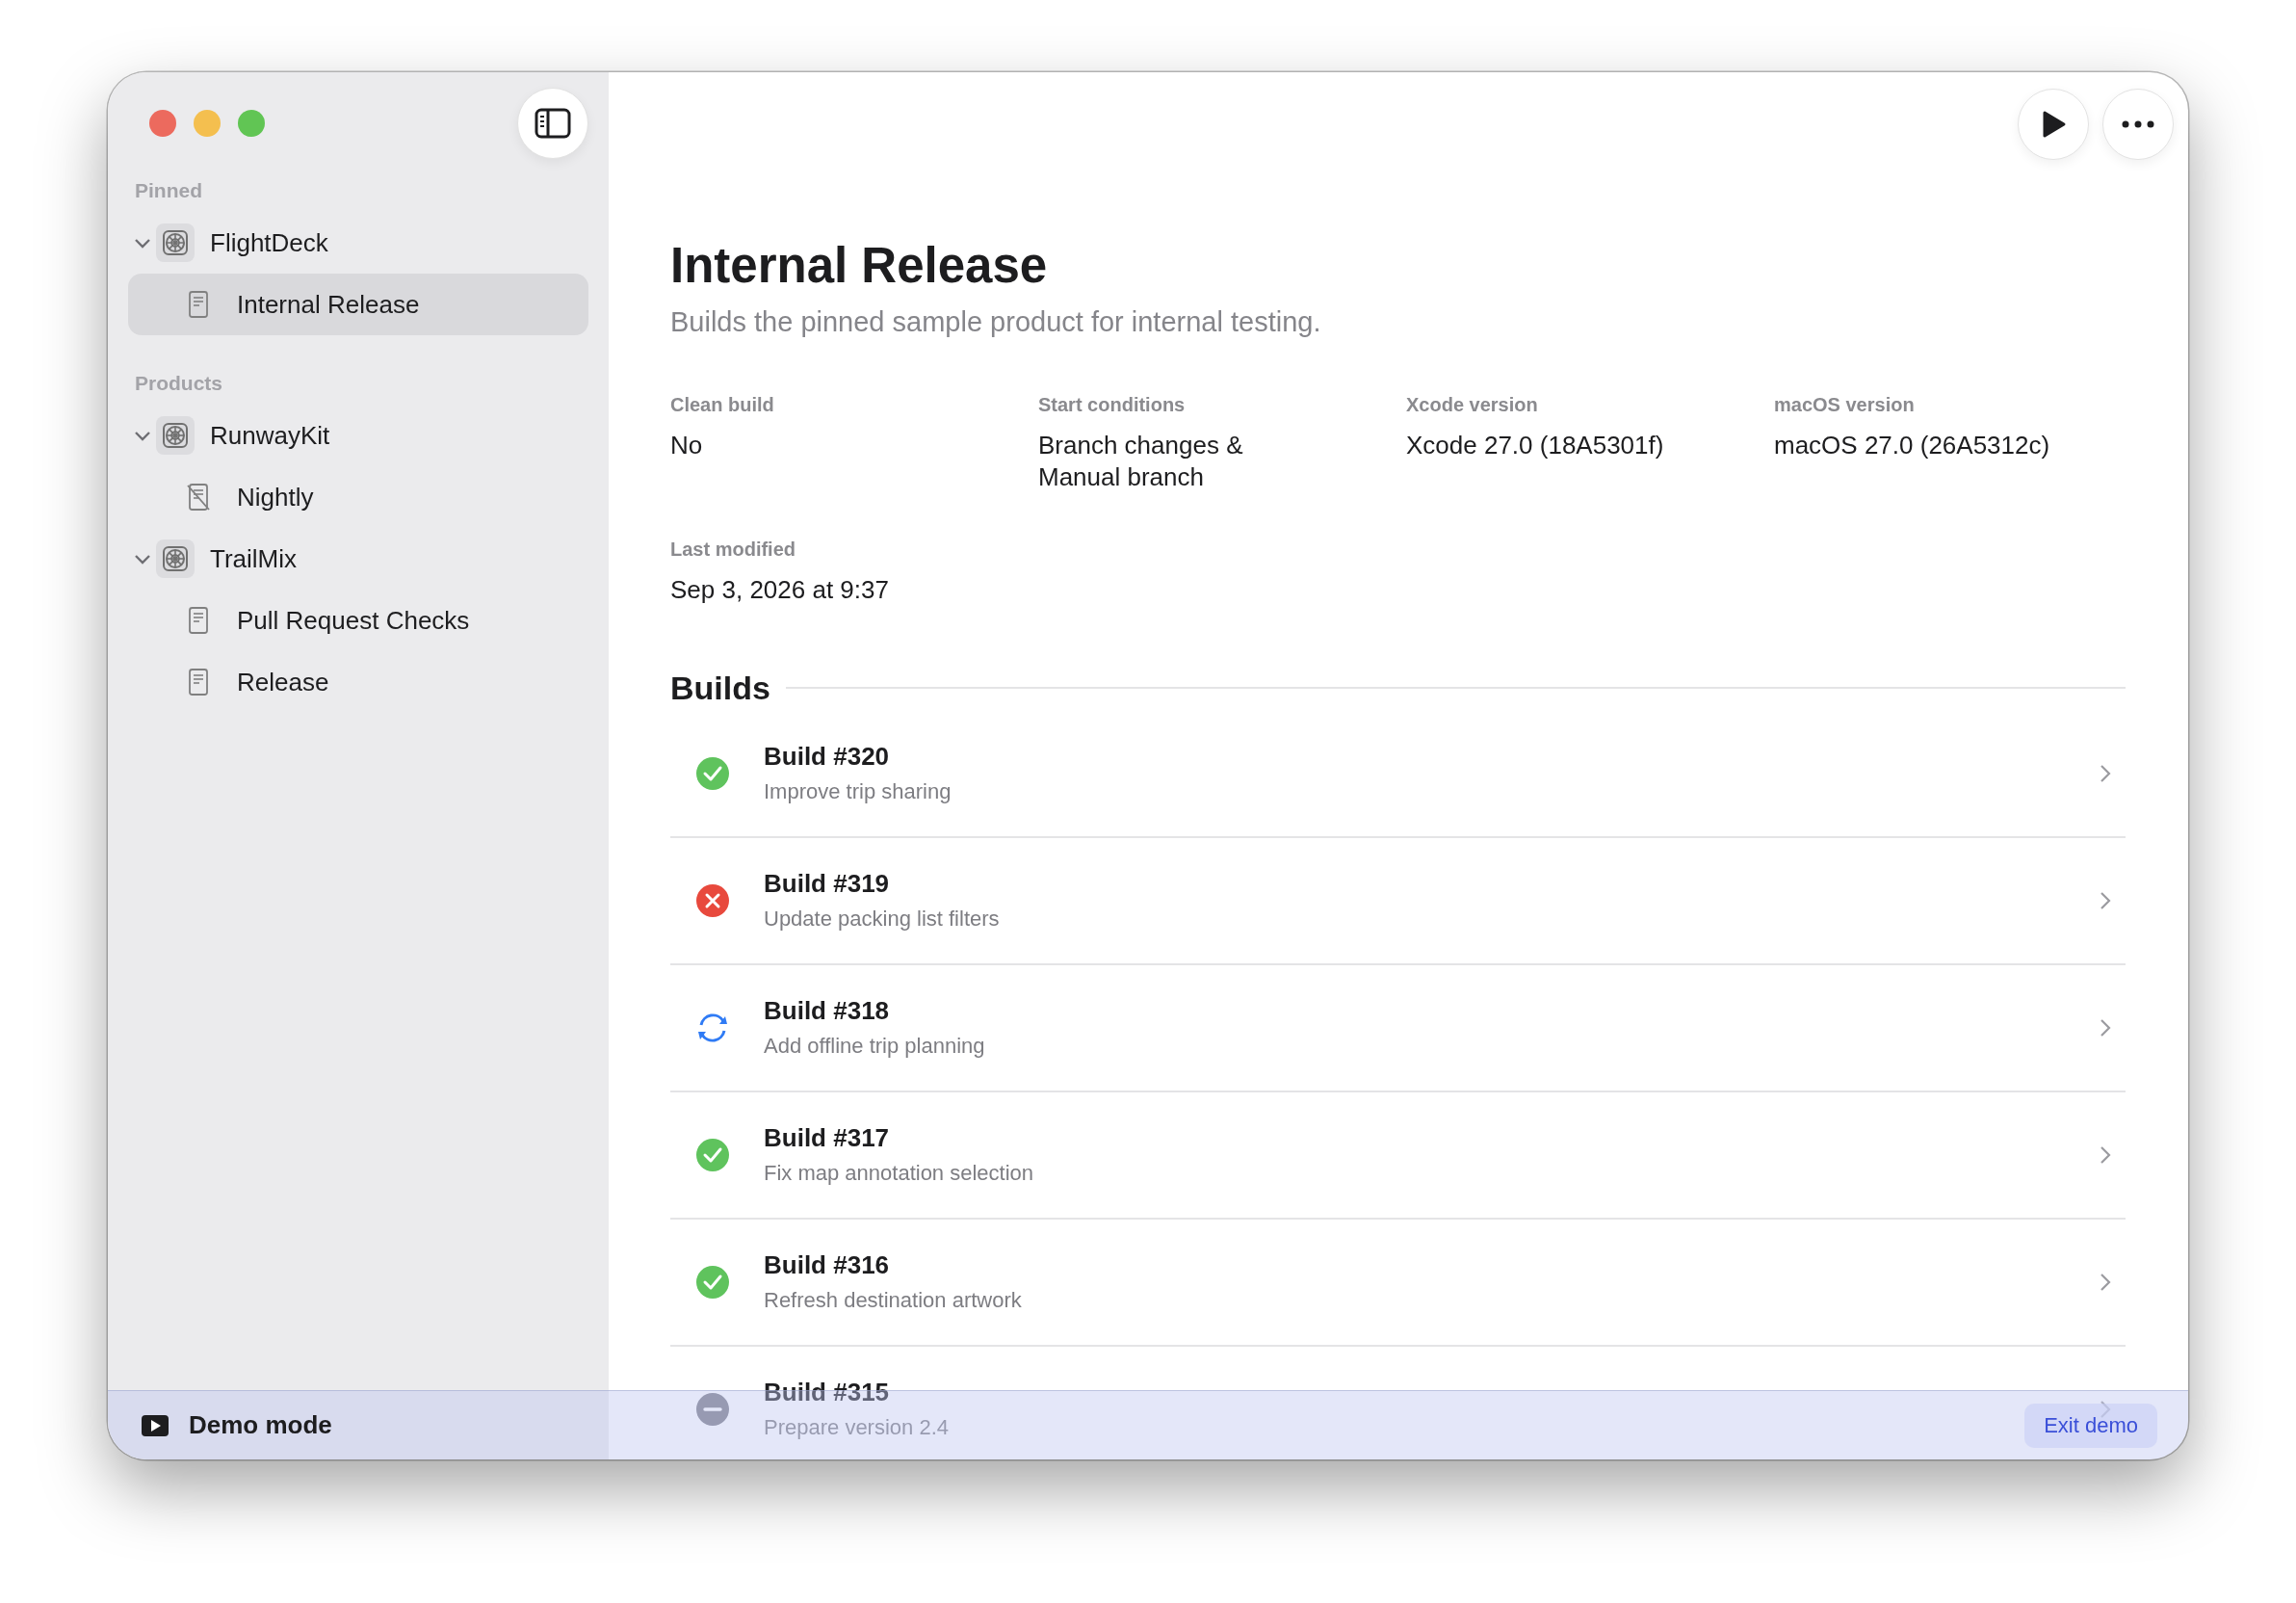 The image size is (2296, 1603). What do you see at coordinates (1845, 405) in the screenshot?
I see `detail-label: macOS version` at bounding box center [1845, 405].